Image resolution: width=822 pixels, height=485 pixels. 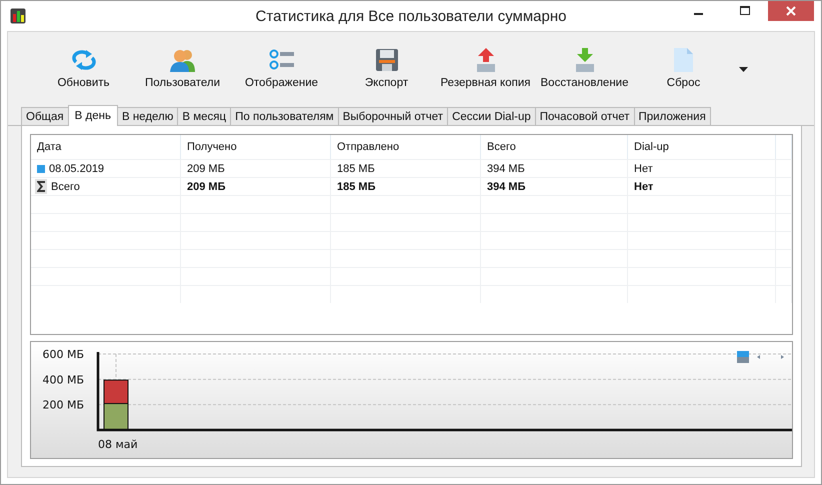 I want to click on list-icon, so click(x=281, y=60).